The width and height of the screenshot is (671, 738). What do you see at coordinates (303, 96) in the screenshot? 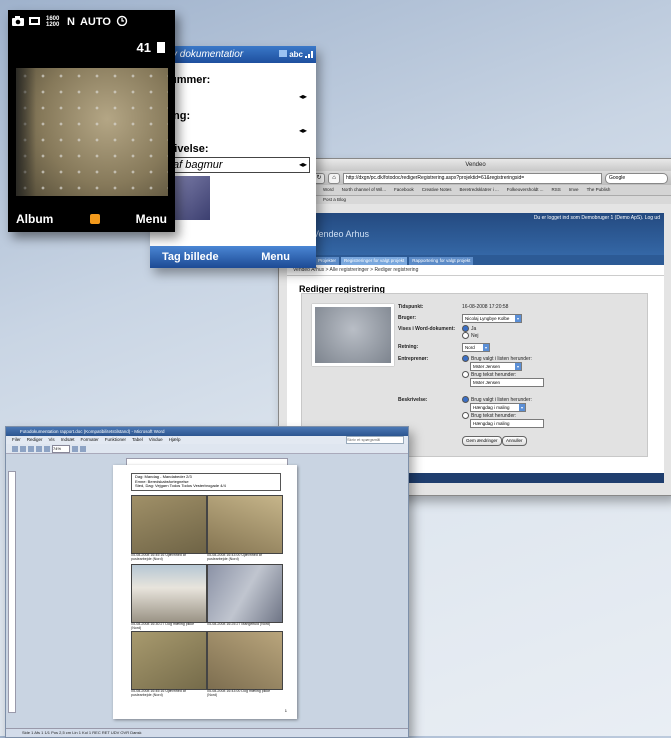
I see `field-number-spinner-icon: ◂▸` at bounding box center [303, 96].